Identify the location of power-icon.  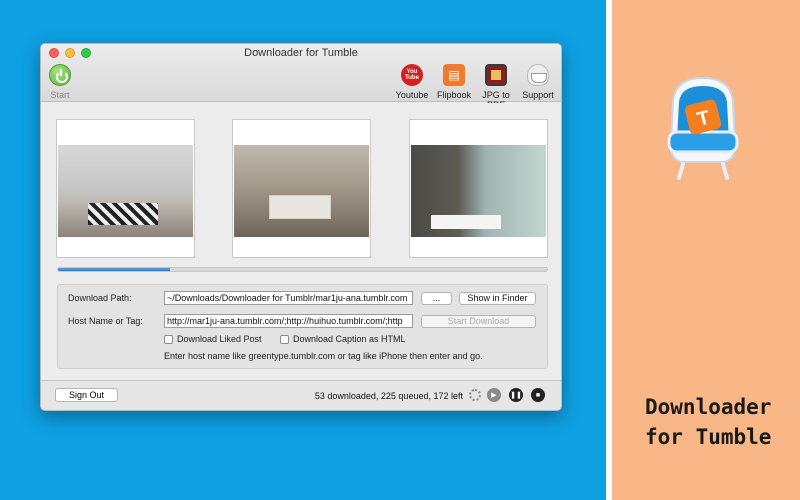
(60, 75).